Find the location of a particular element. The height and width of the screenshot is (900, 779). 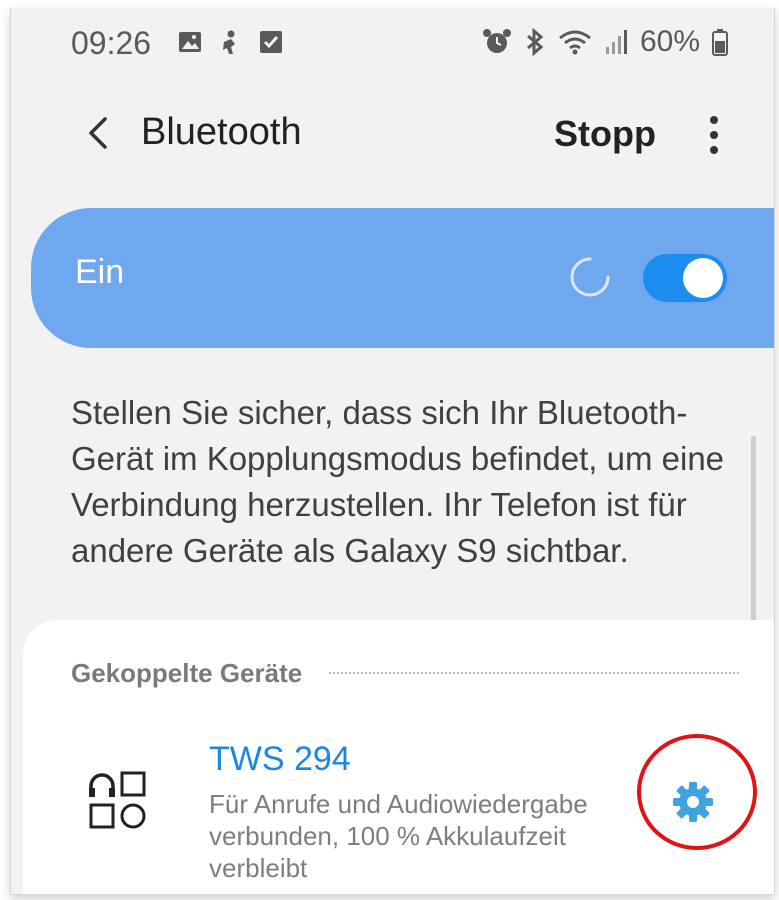

status-time: 09:26 is located at coordinates (111, 43).